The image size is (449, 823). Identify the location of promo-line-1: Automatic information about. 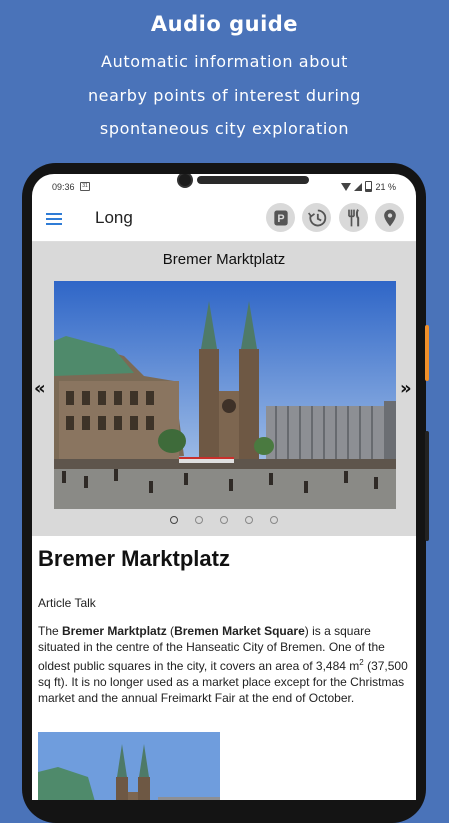
(224, 61).